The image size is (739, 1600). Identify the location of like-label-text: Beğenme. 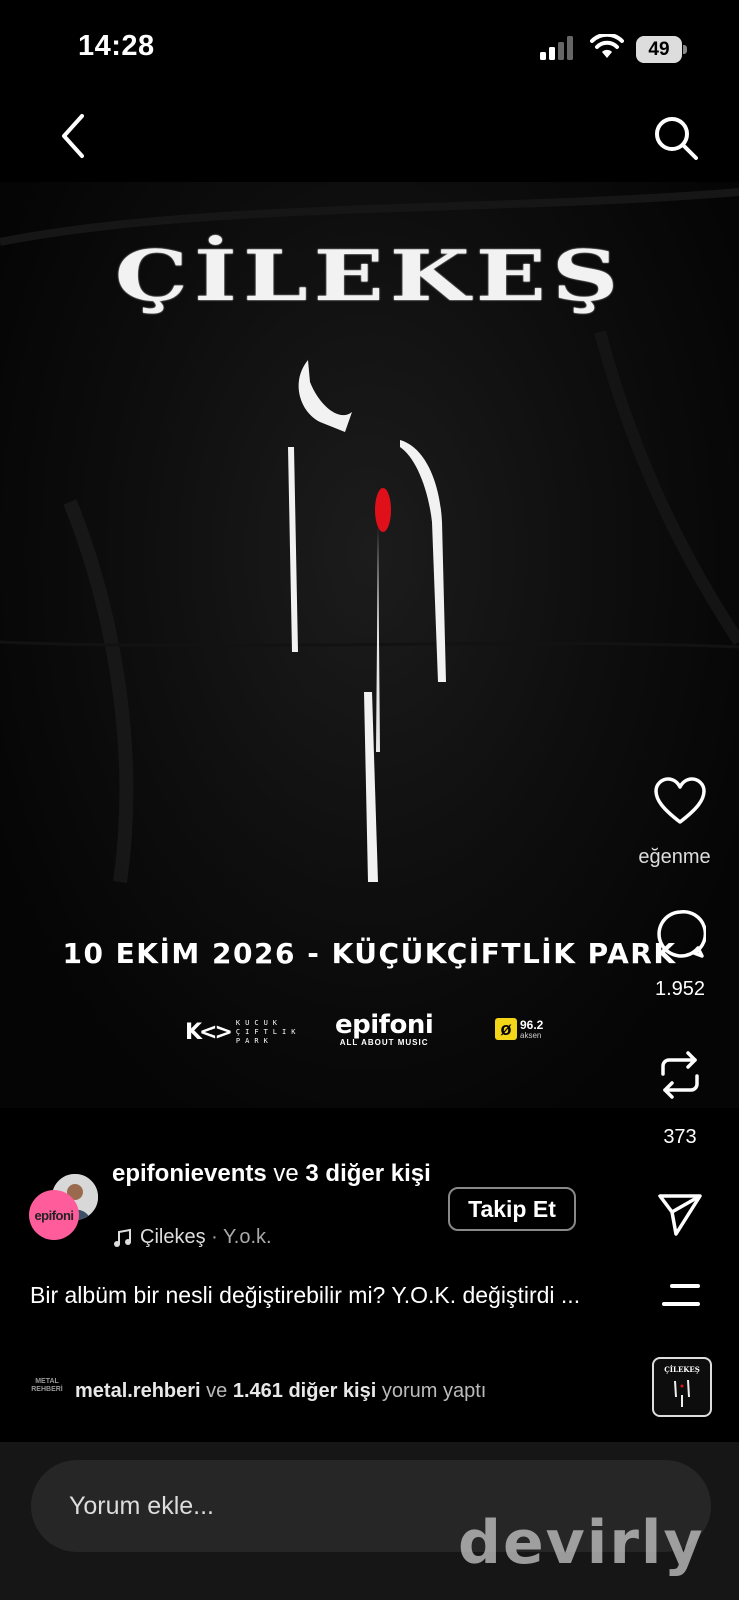
(675, 857).